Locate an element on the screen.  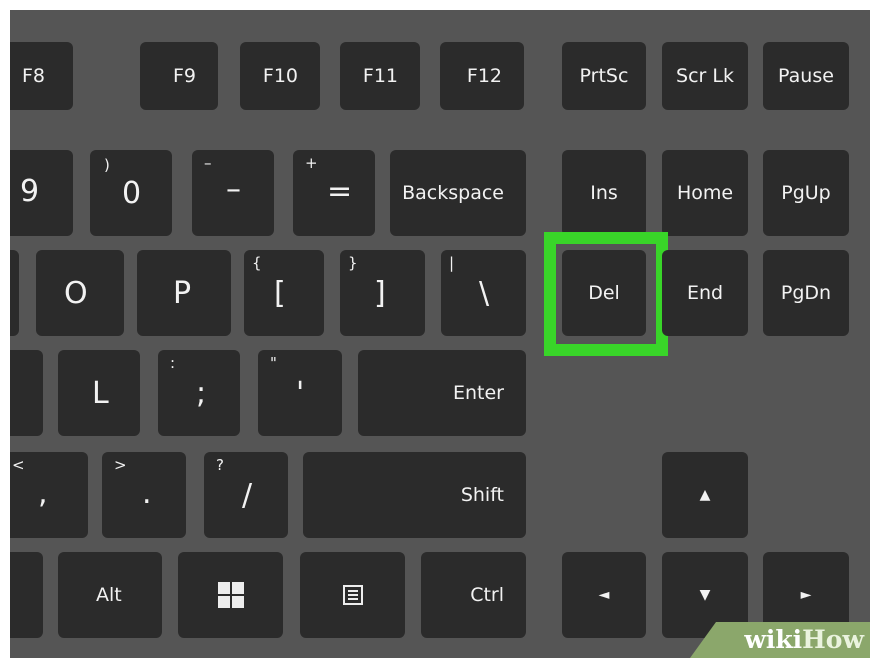
key-backspace-label: Backspace is located at coordinates (453, 193).